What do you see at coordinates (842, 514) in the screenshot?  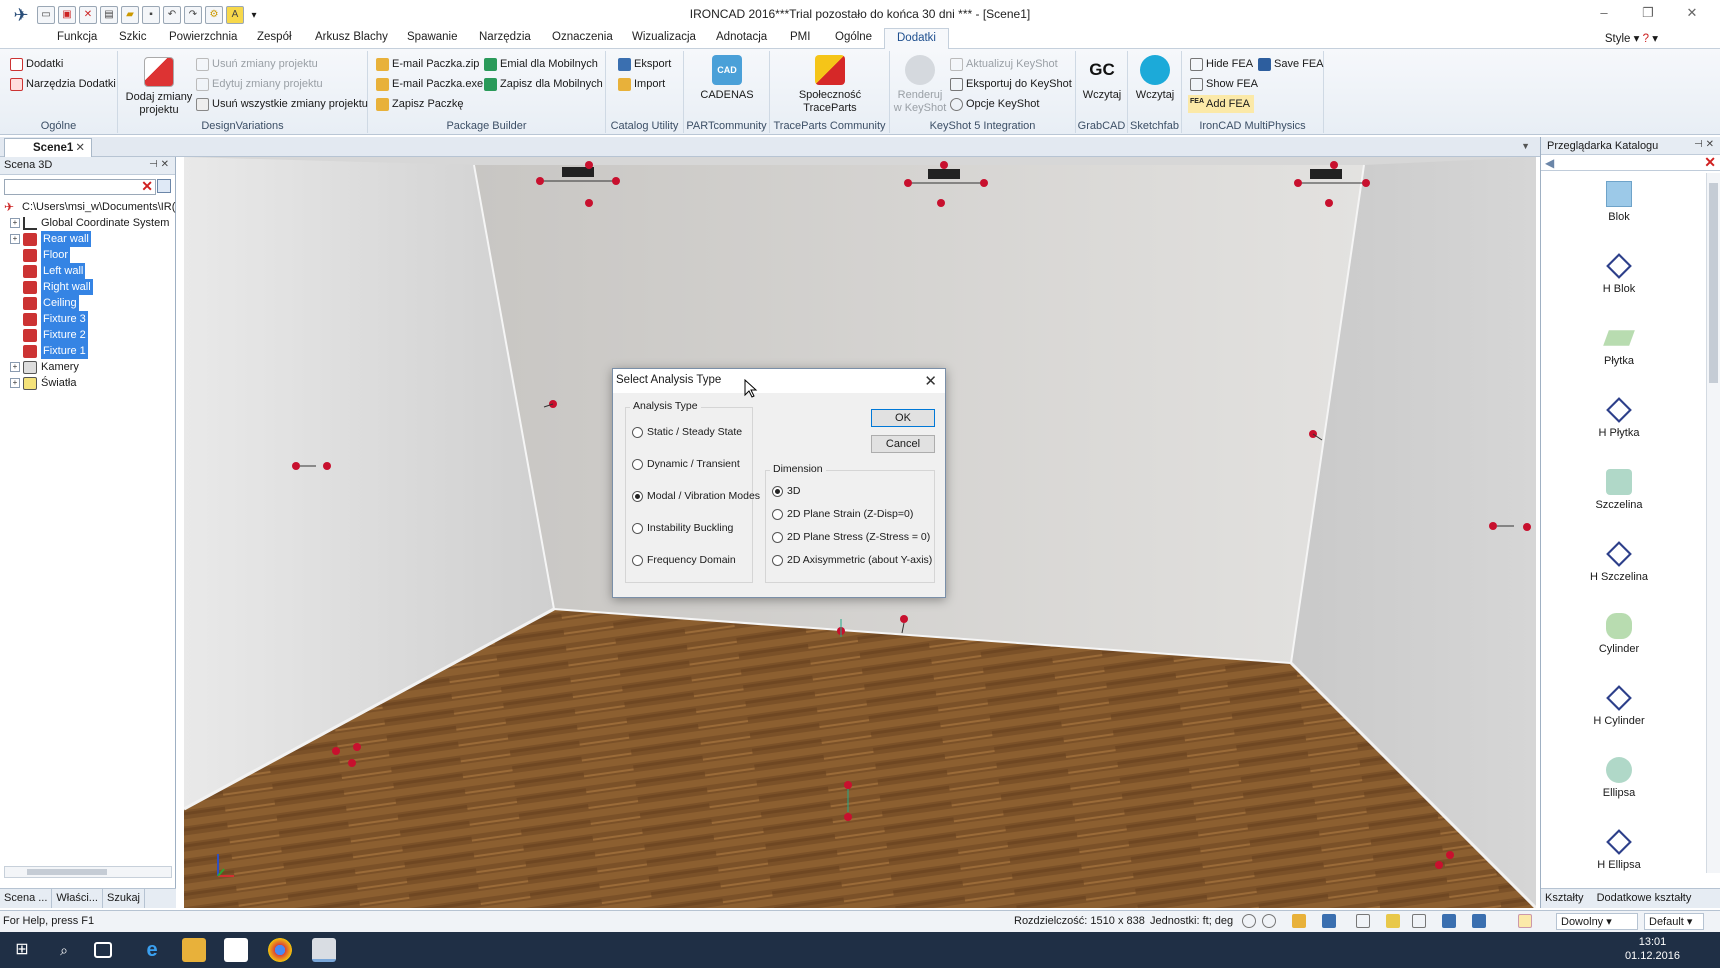 I see `radio-2d-plane-strain: 2D Plane Strain (Z-Disp=0)` at bounding box center [842, 514].